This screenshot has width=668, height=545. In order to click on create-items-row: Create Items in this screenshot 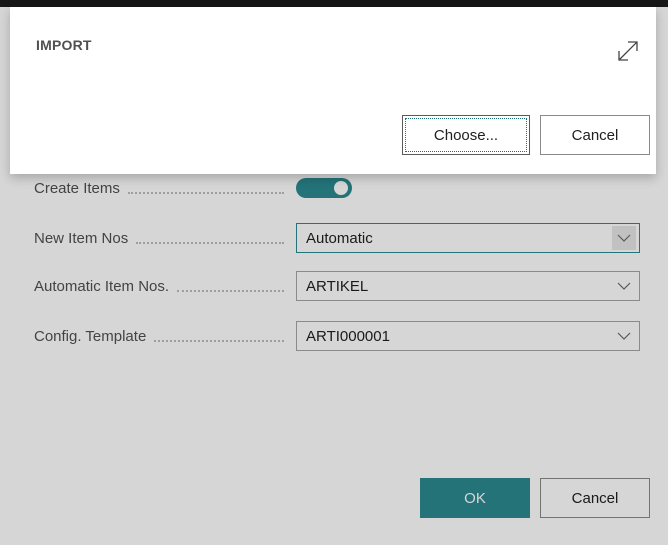, I will do `click(193, 188)`.